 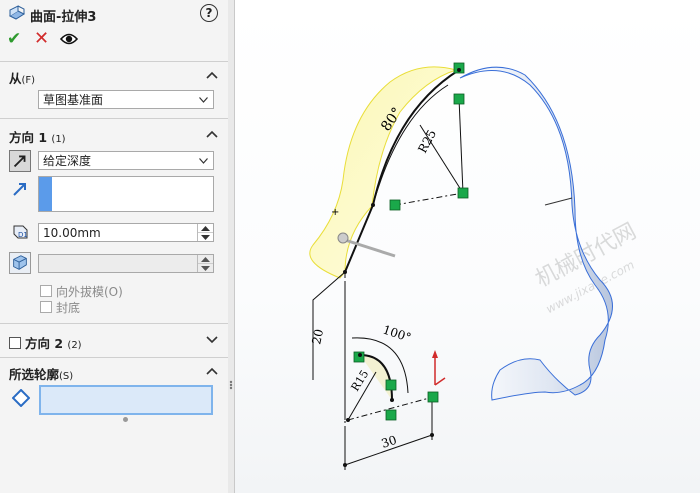 I want to click on direction2-section: 方向 2 (2), so click(x=114, y=340).